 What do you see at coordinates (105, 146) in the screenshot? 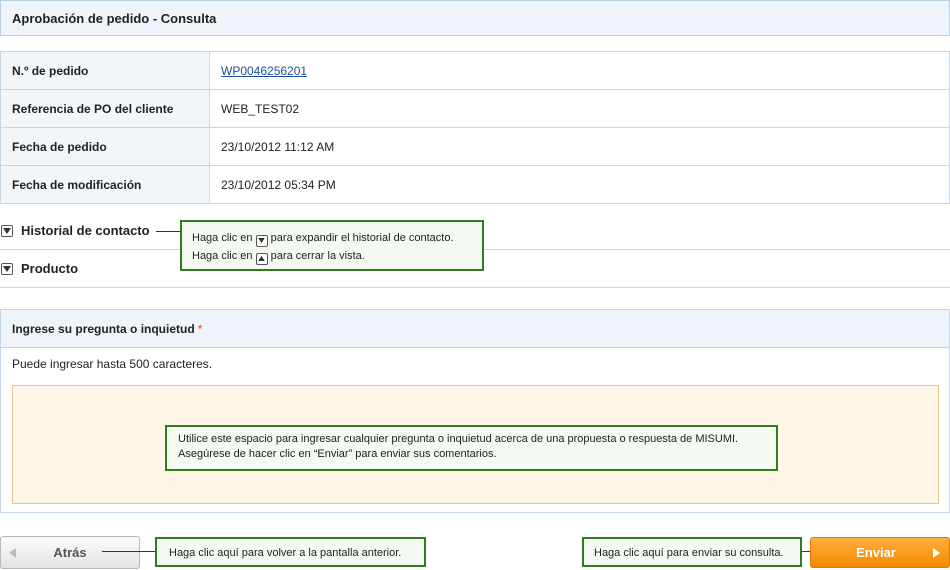
I see `order-date-label: Fecha de pedido` at bounding box center [105, 146].